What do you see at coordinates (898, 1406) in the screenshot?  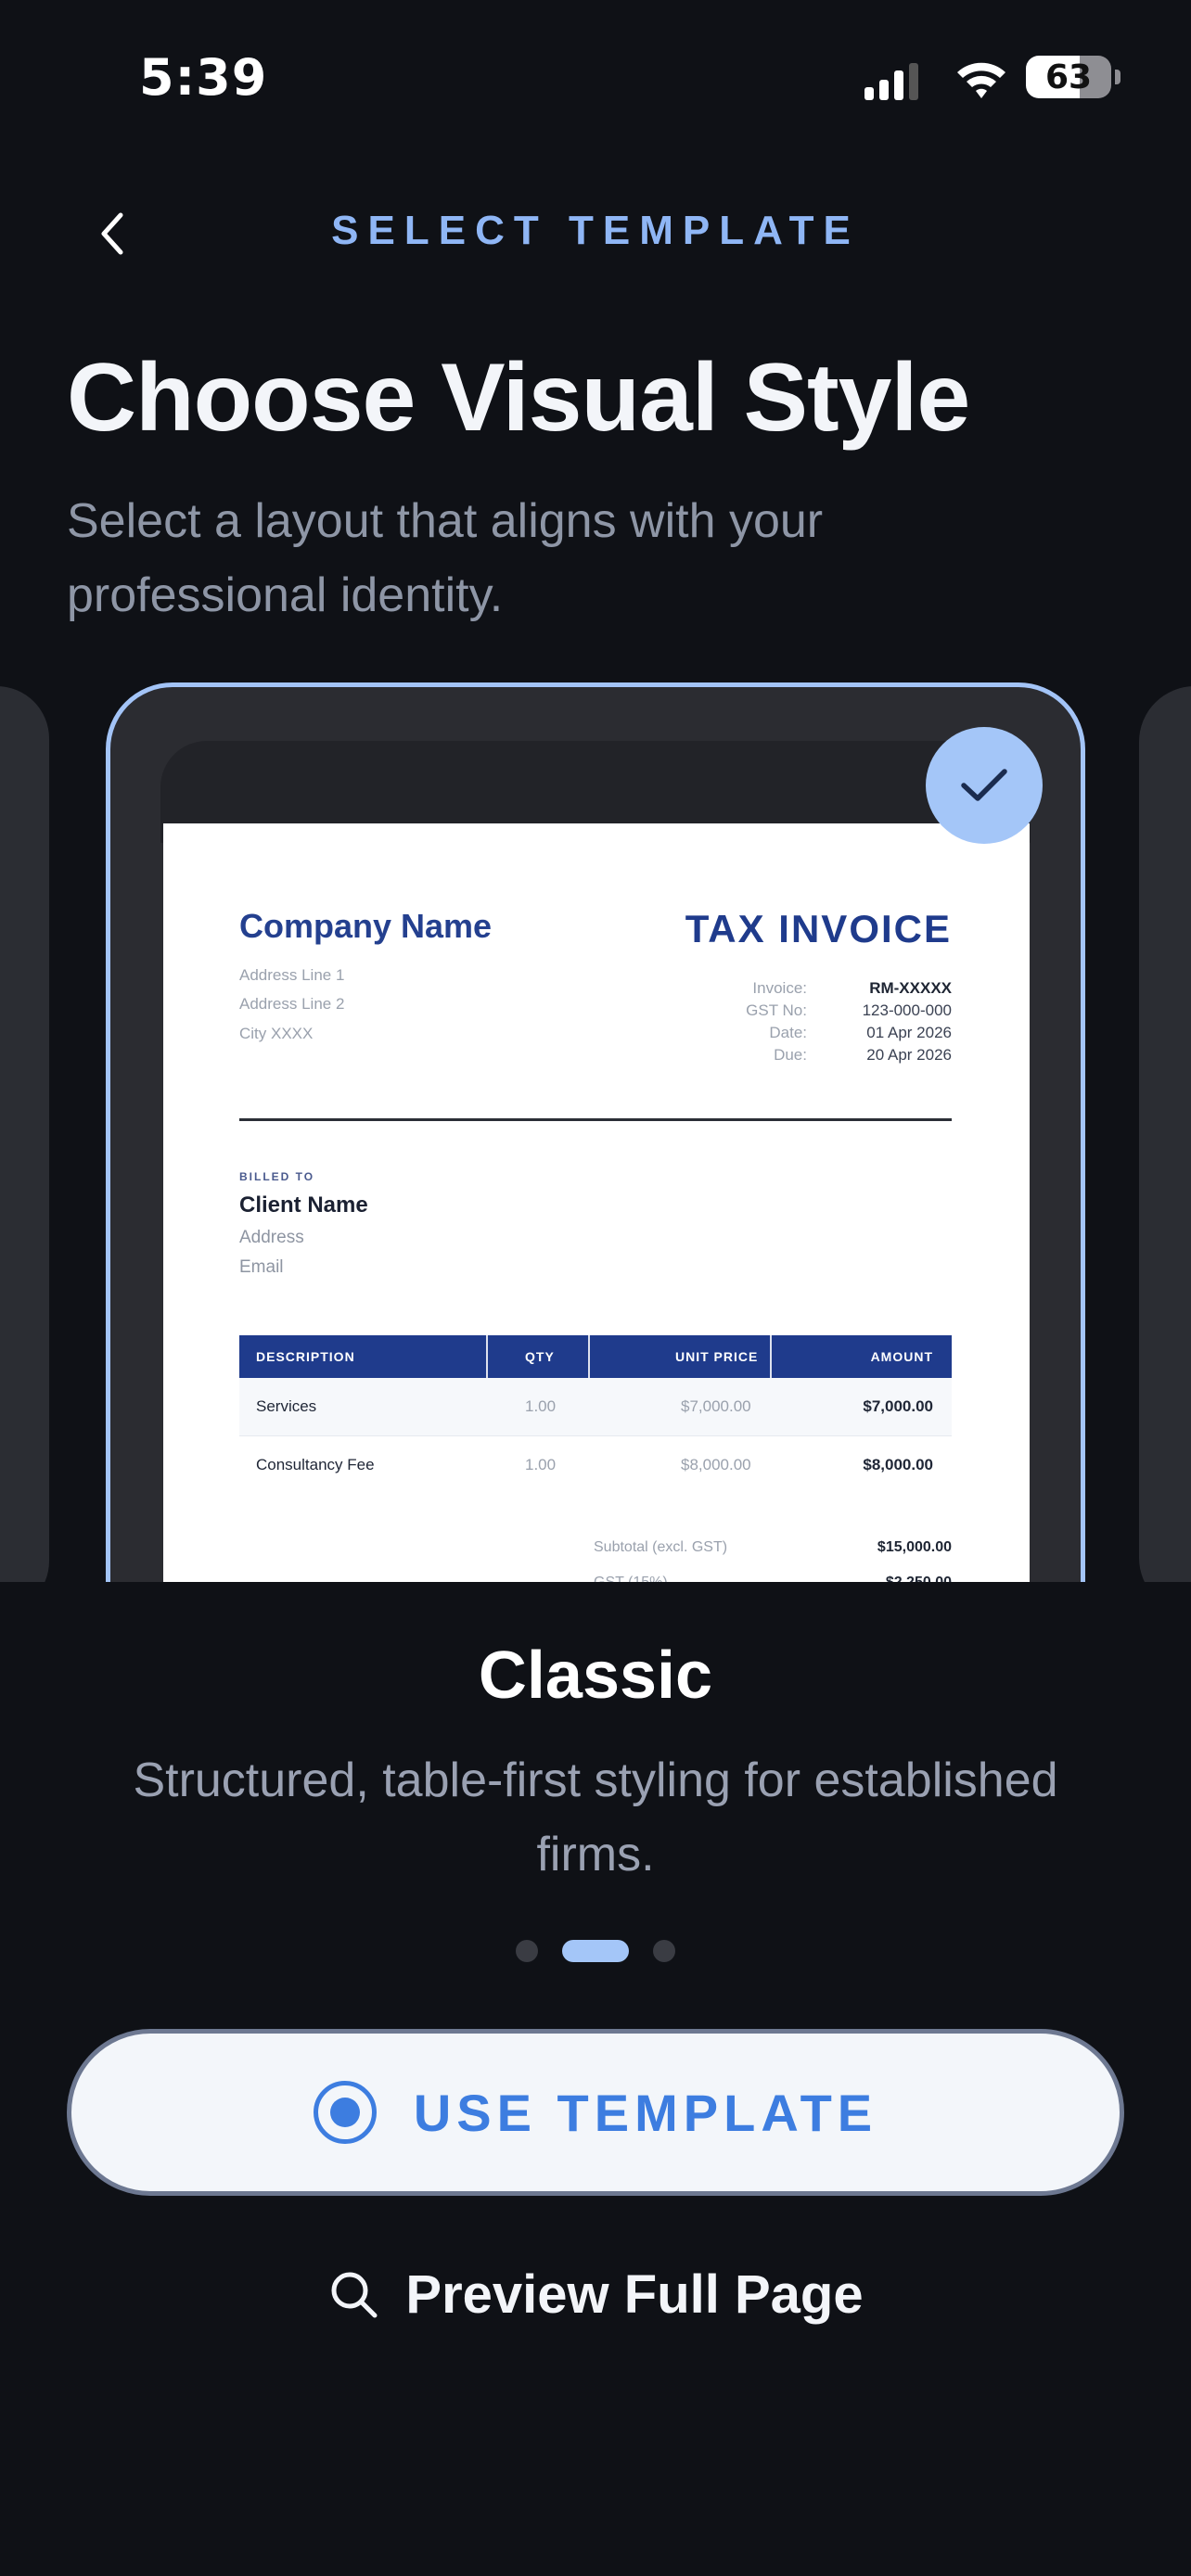 I see `cell-amount: $7,000.00` at bounding box center [898, 1406].